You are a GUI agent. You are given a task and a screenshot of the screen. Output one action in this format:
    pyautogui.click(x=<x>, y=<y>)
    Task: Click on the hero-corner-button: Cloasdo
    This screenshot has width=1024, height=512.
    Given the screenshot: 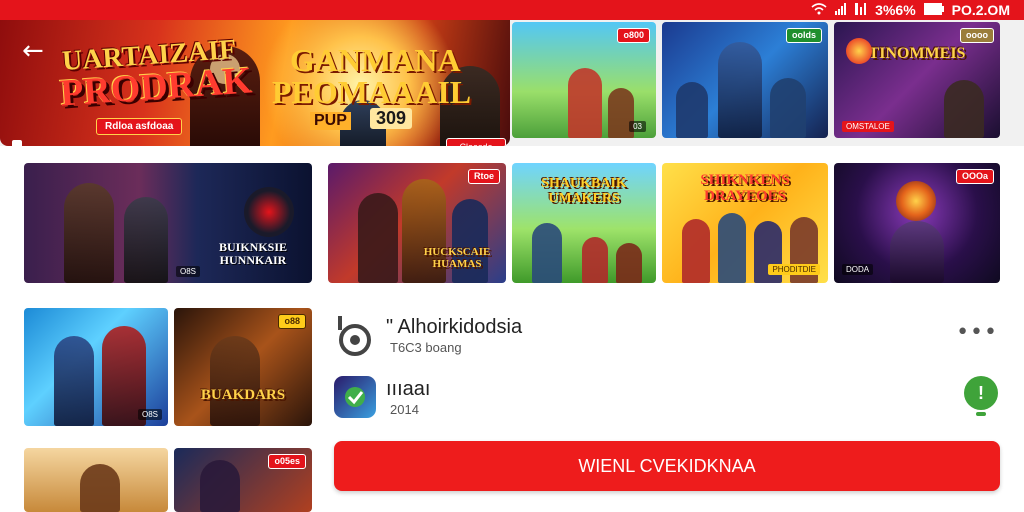 What is the action you would take?
    pyautogui.click(x=476, y=142)
    